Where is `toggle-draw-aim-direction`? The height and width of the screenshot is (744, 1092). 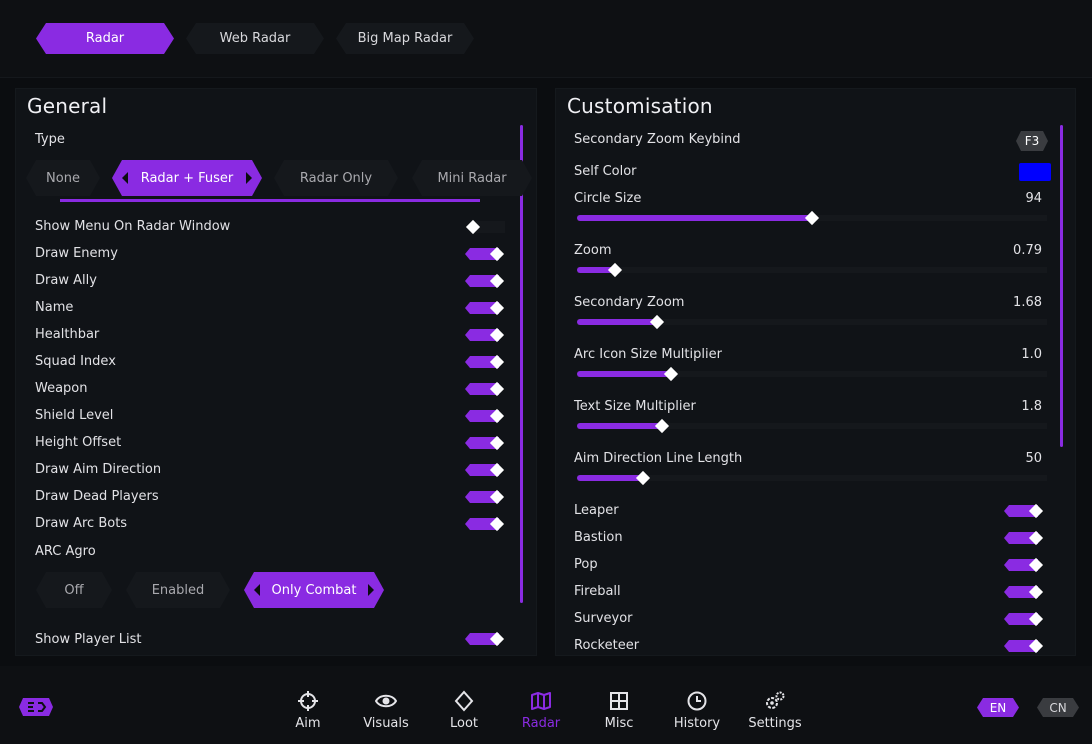 toggle-draw-aim-direction is located at coordinates (485, 470).